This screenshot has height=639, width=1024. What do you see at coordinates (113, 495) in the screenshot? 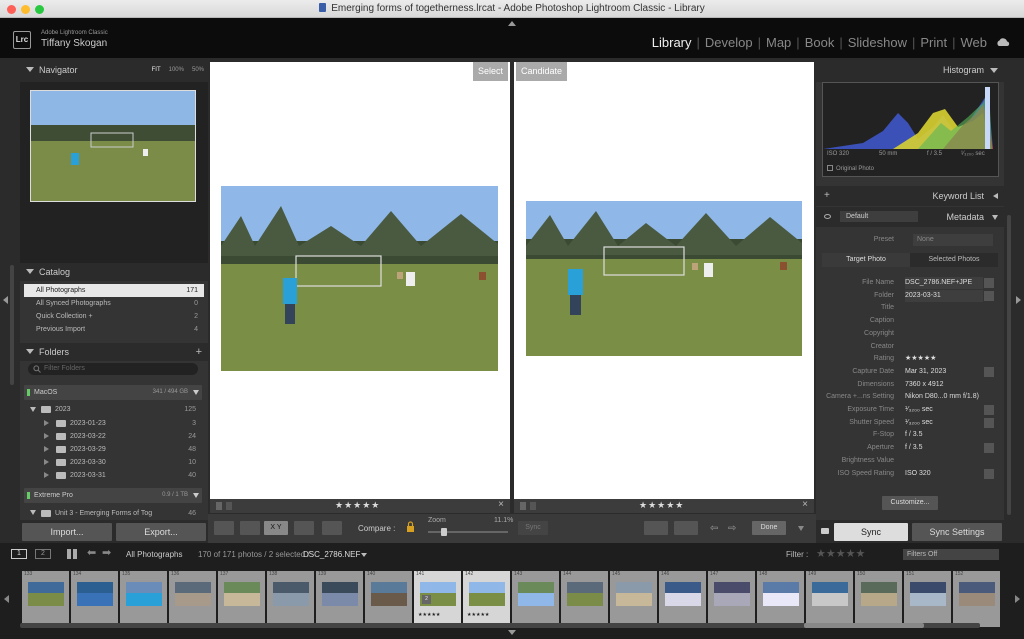
I see `volume-extreme-pro: Extreme Pro 0.9 / 1 TB` at bounding box center [113, 495].